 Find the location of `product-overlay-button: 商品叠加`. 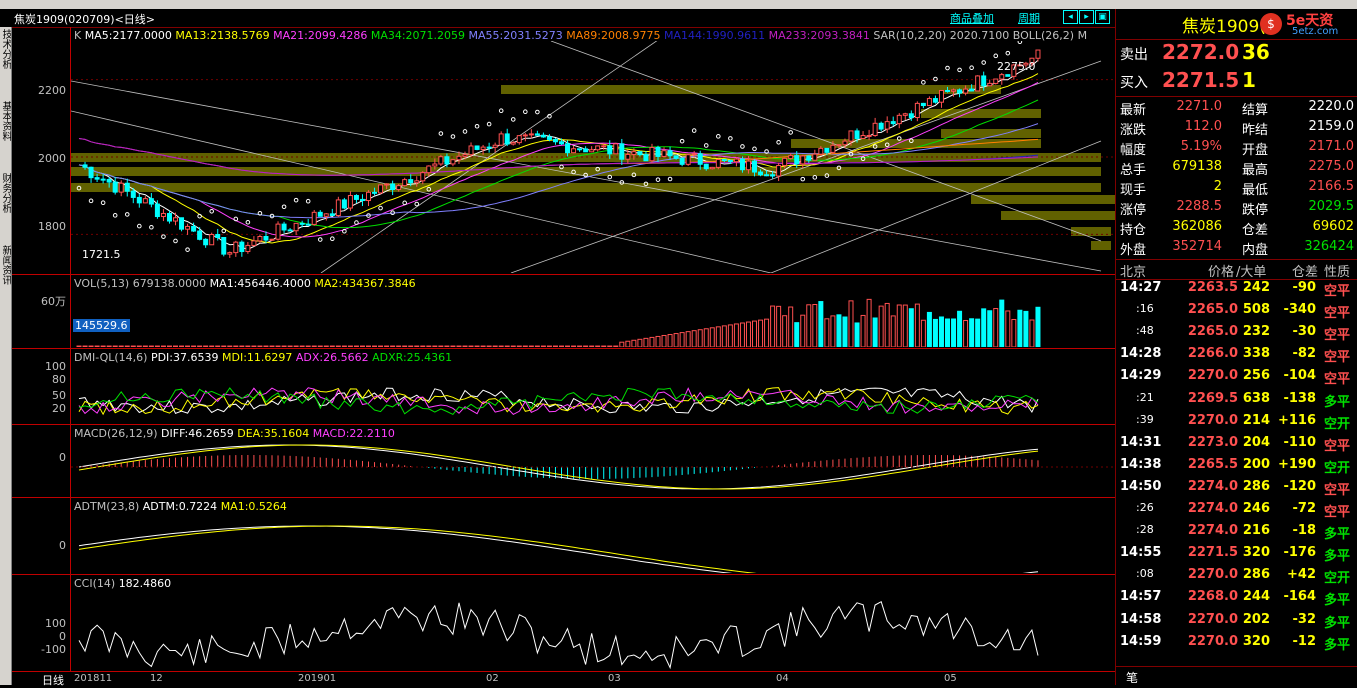

product-overlay-button: 商品叠加 is located at coordinates (972, 17).